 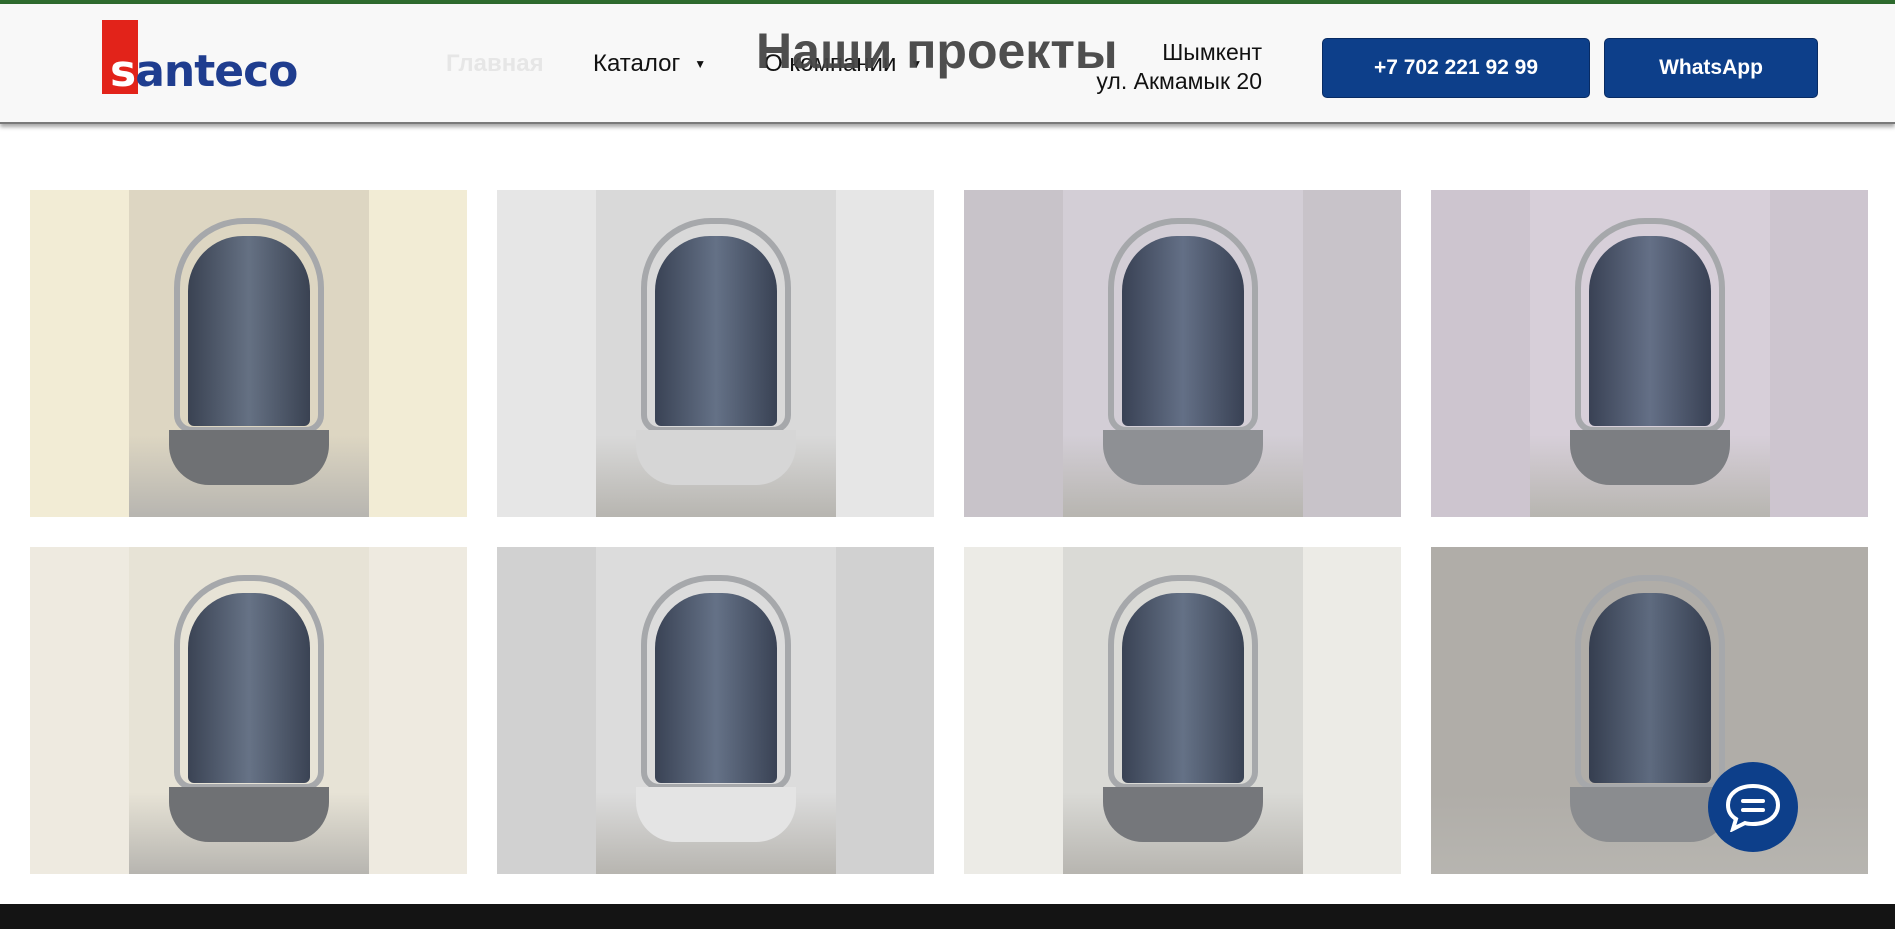 I want to click on whatsapp-button: WhatsApp, so click(x=1711, y=68).